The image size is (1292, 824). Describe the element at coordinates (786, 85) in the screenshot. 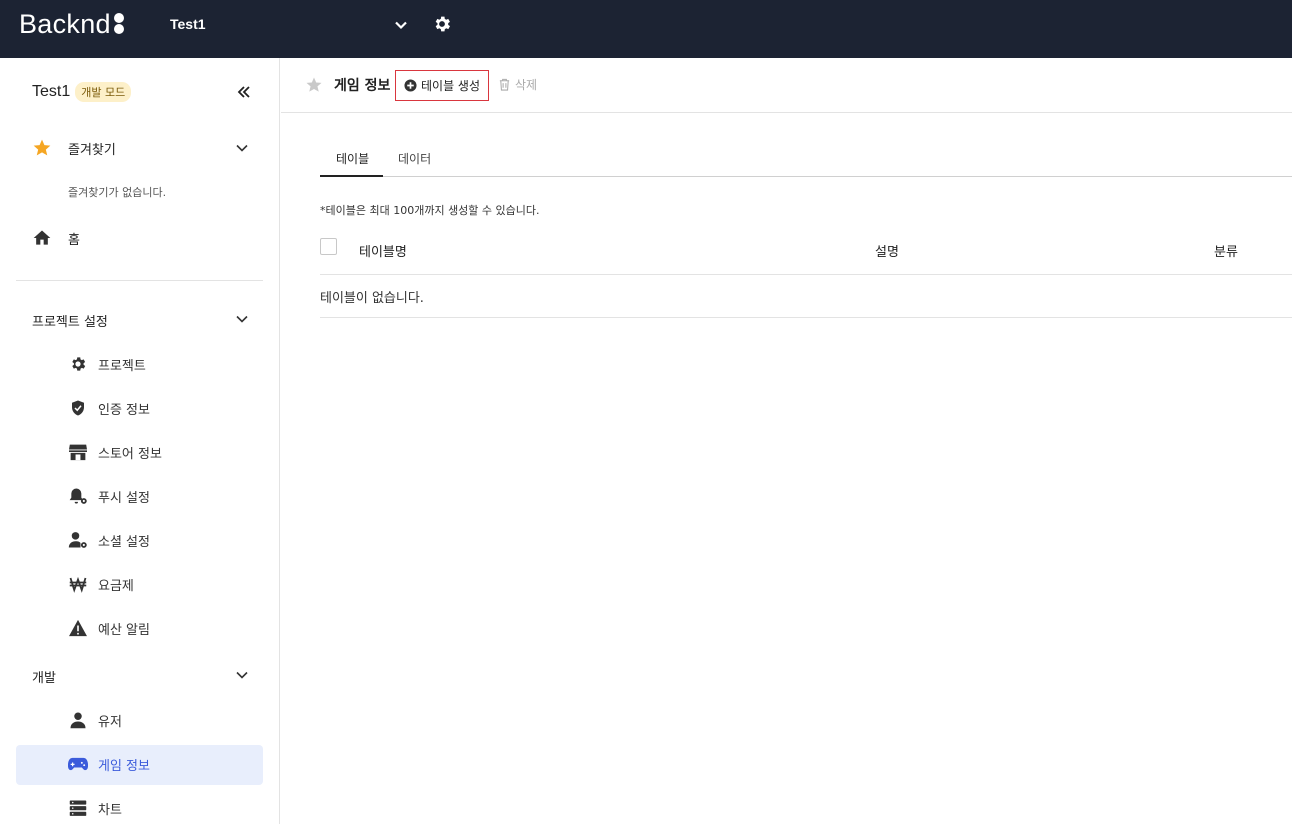

I see `page-header: 게임 정보 테이블 생성 삭제` at that location.